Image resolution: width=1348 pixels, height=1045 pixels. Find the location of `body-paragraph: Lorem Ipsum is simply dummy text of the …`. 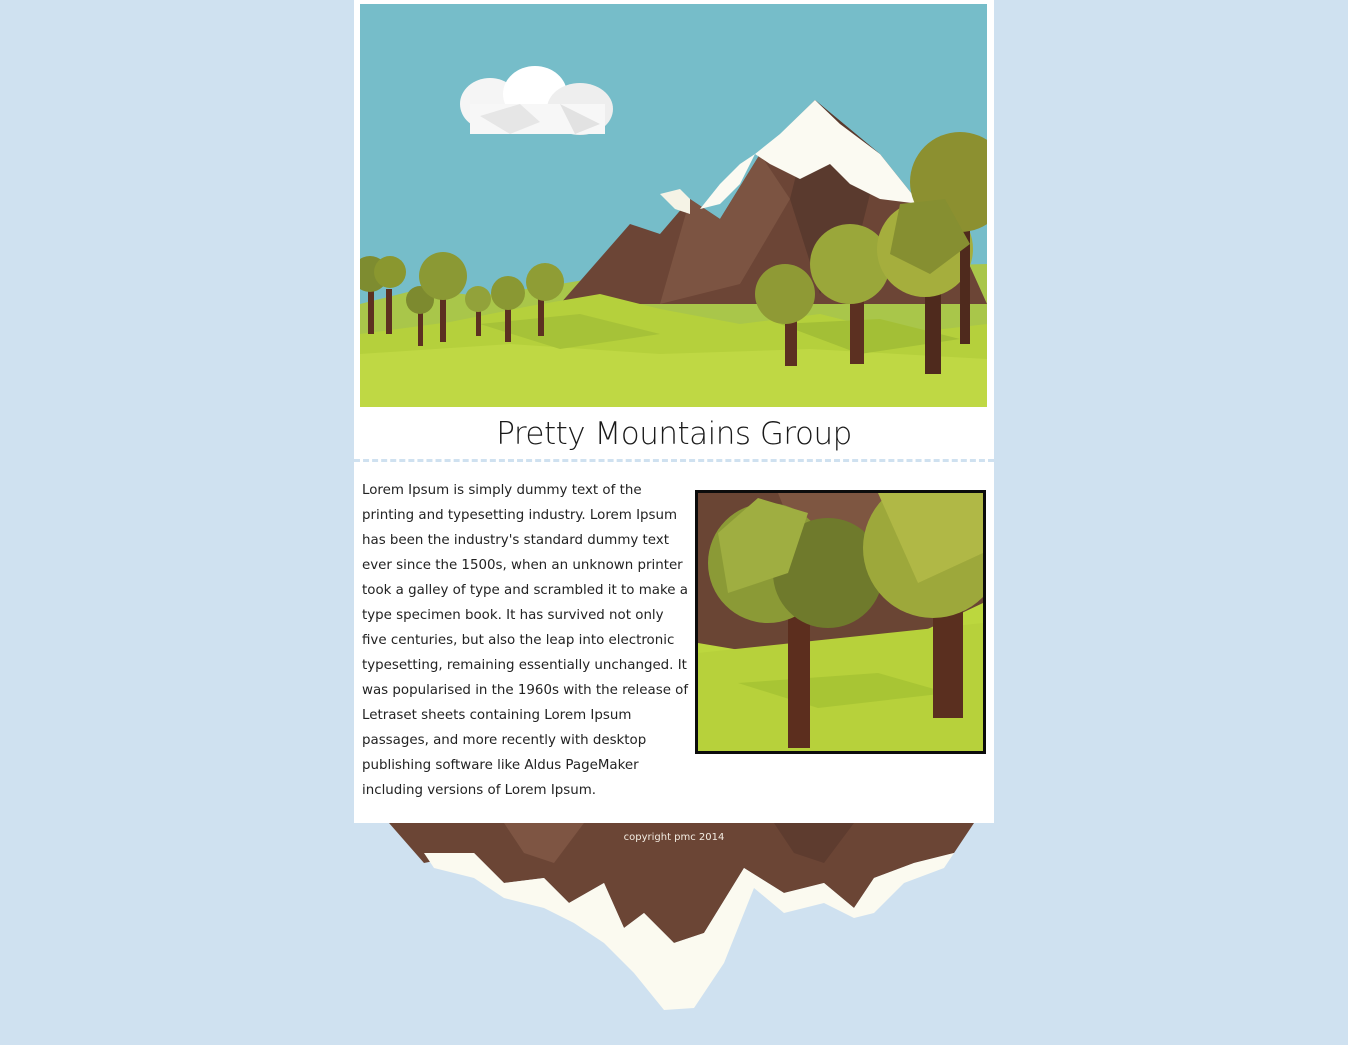

body-paragraph: Lorem Ipsum is simply dummy text of the … is located at coordinates (525, 640).